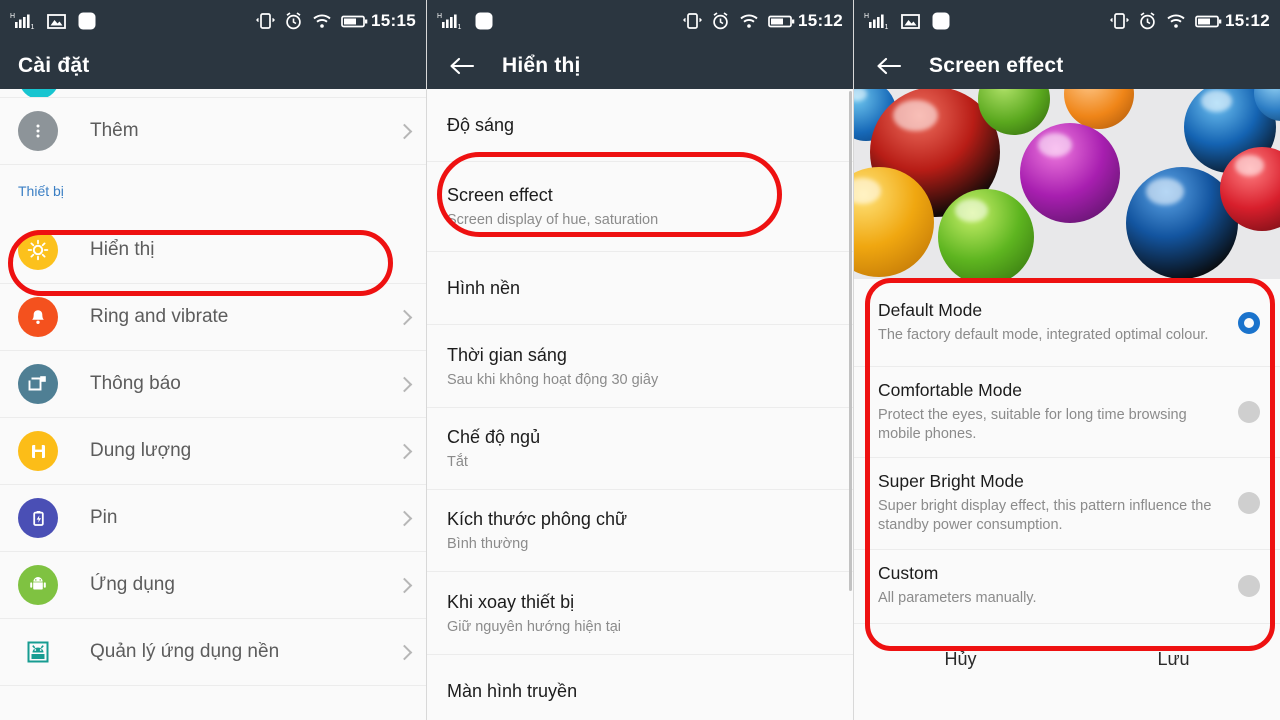 This screenshot has height=720, width=1280. I want to click on mode-subtitle: All parameters manually., so click(957, 598).